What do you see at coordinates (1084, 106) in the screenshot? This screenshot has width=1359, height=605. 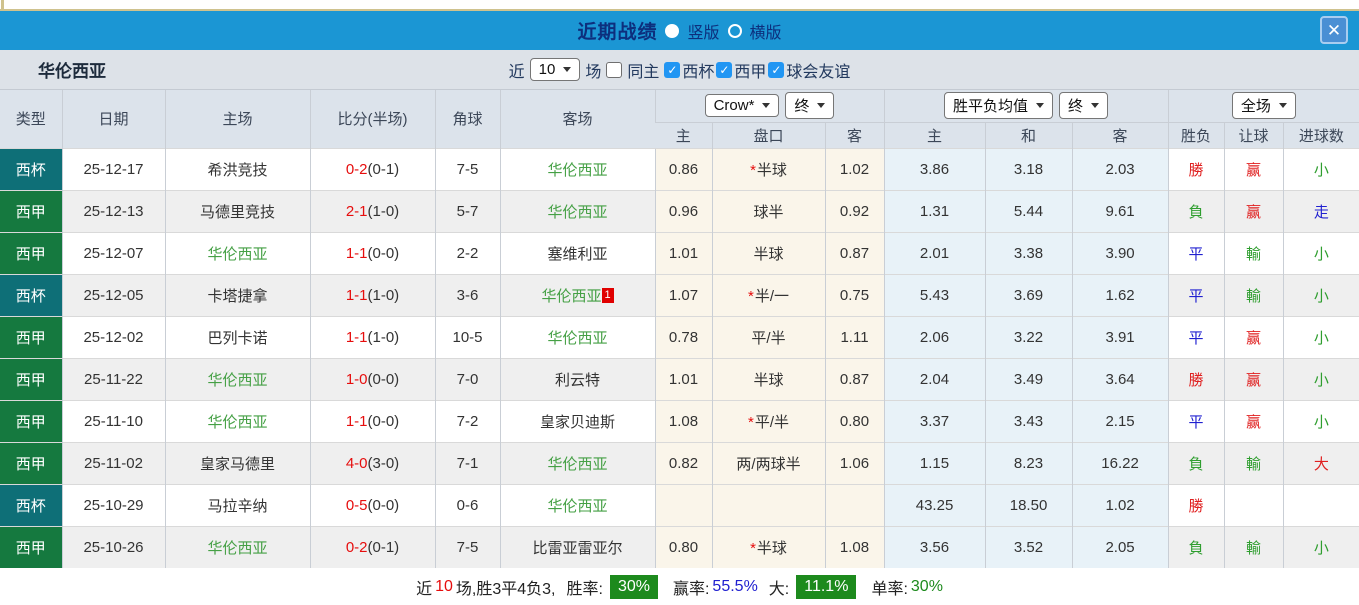 I see `avg-time-select: 终` at bounding box center [1084, 106].